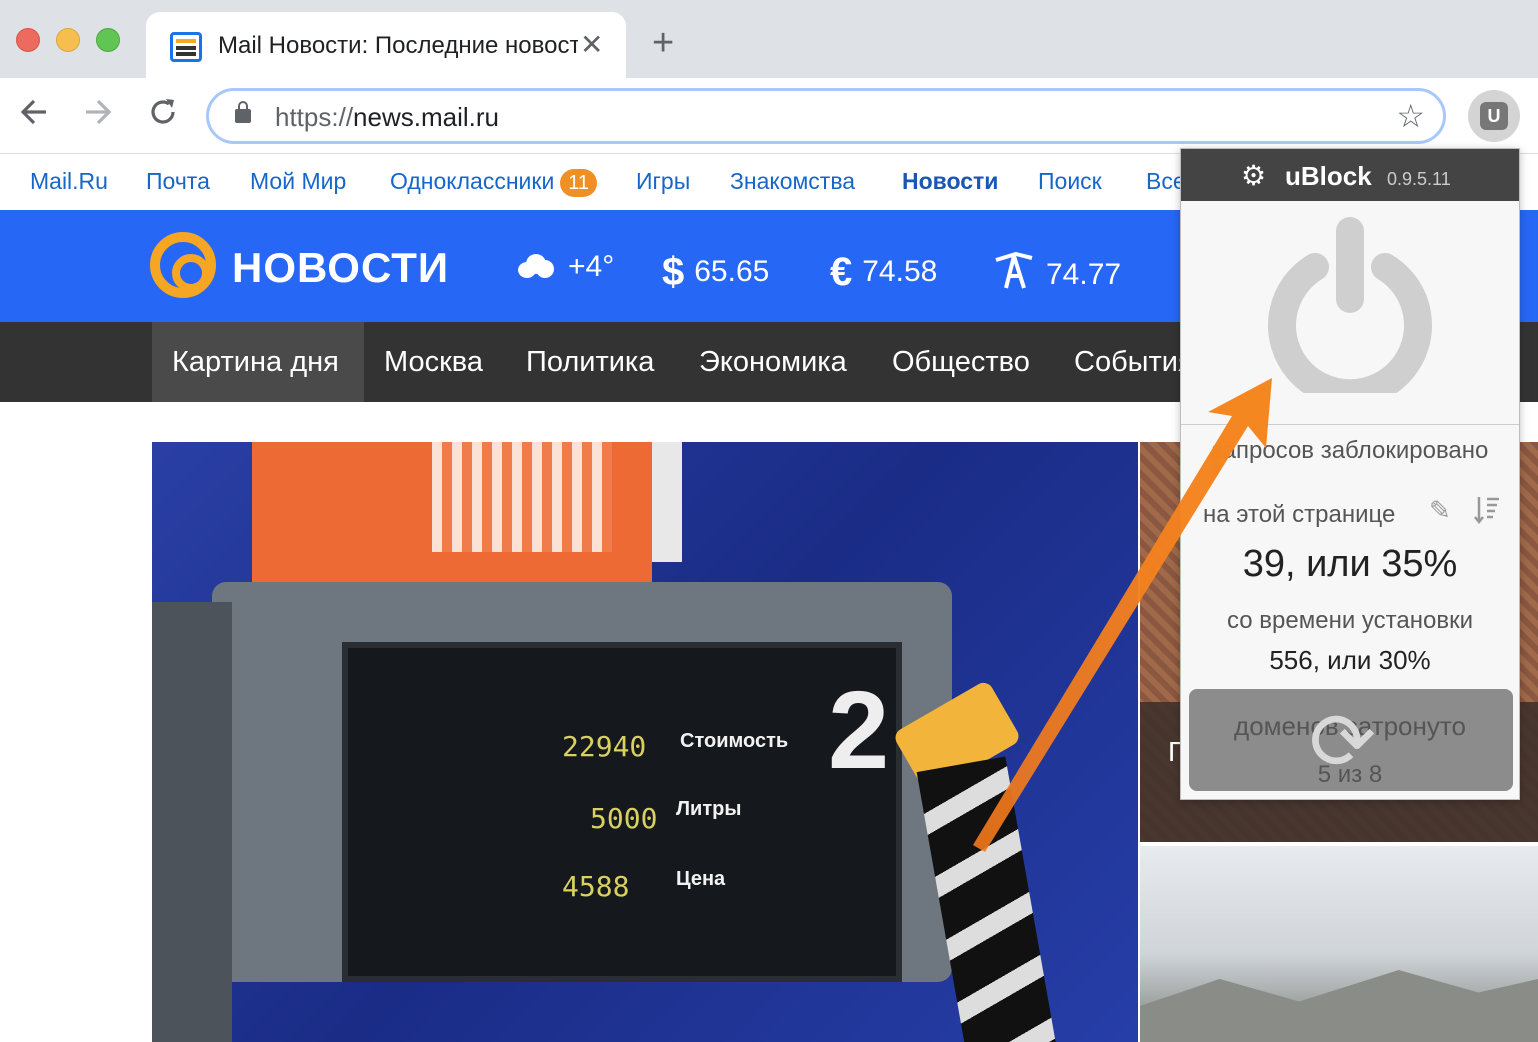  What do you see at coordinates (701, 879) in the screenshot?
I see `price-label: Цена` at bounding box center [701, 879].